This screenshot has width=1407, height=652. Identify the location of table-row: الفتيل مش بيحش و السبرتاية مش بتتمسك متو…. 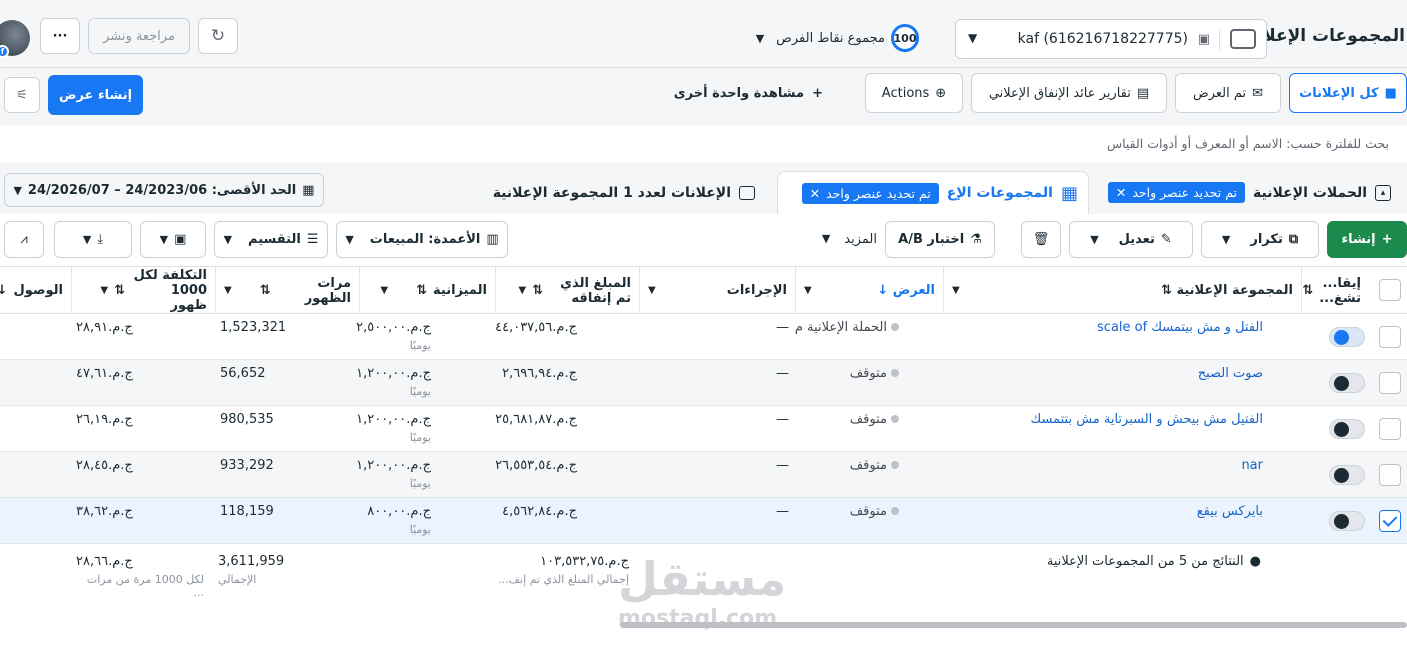
(703, 429).